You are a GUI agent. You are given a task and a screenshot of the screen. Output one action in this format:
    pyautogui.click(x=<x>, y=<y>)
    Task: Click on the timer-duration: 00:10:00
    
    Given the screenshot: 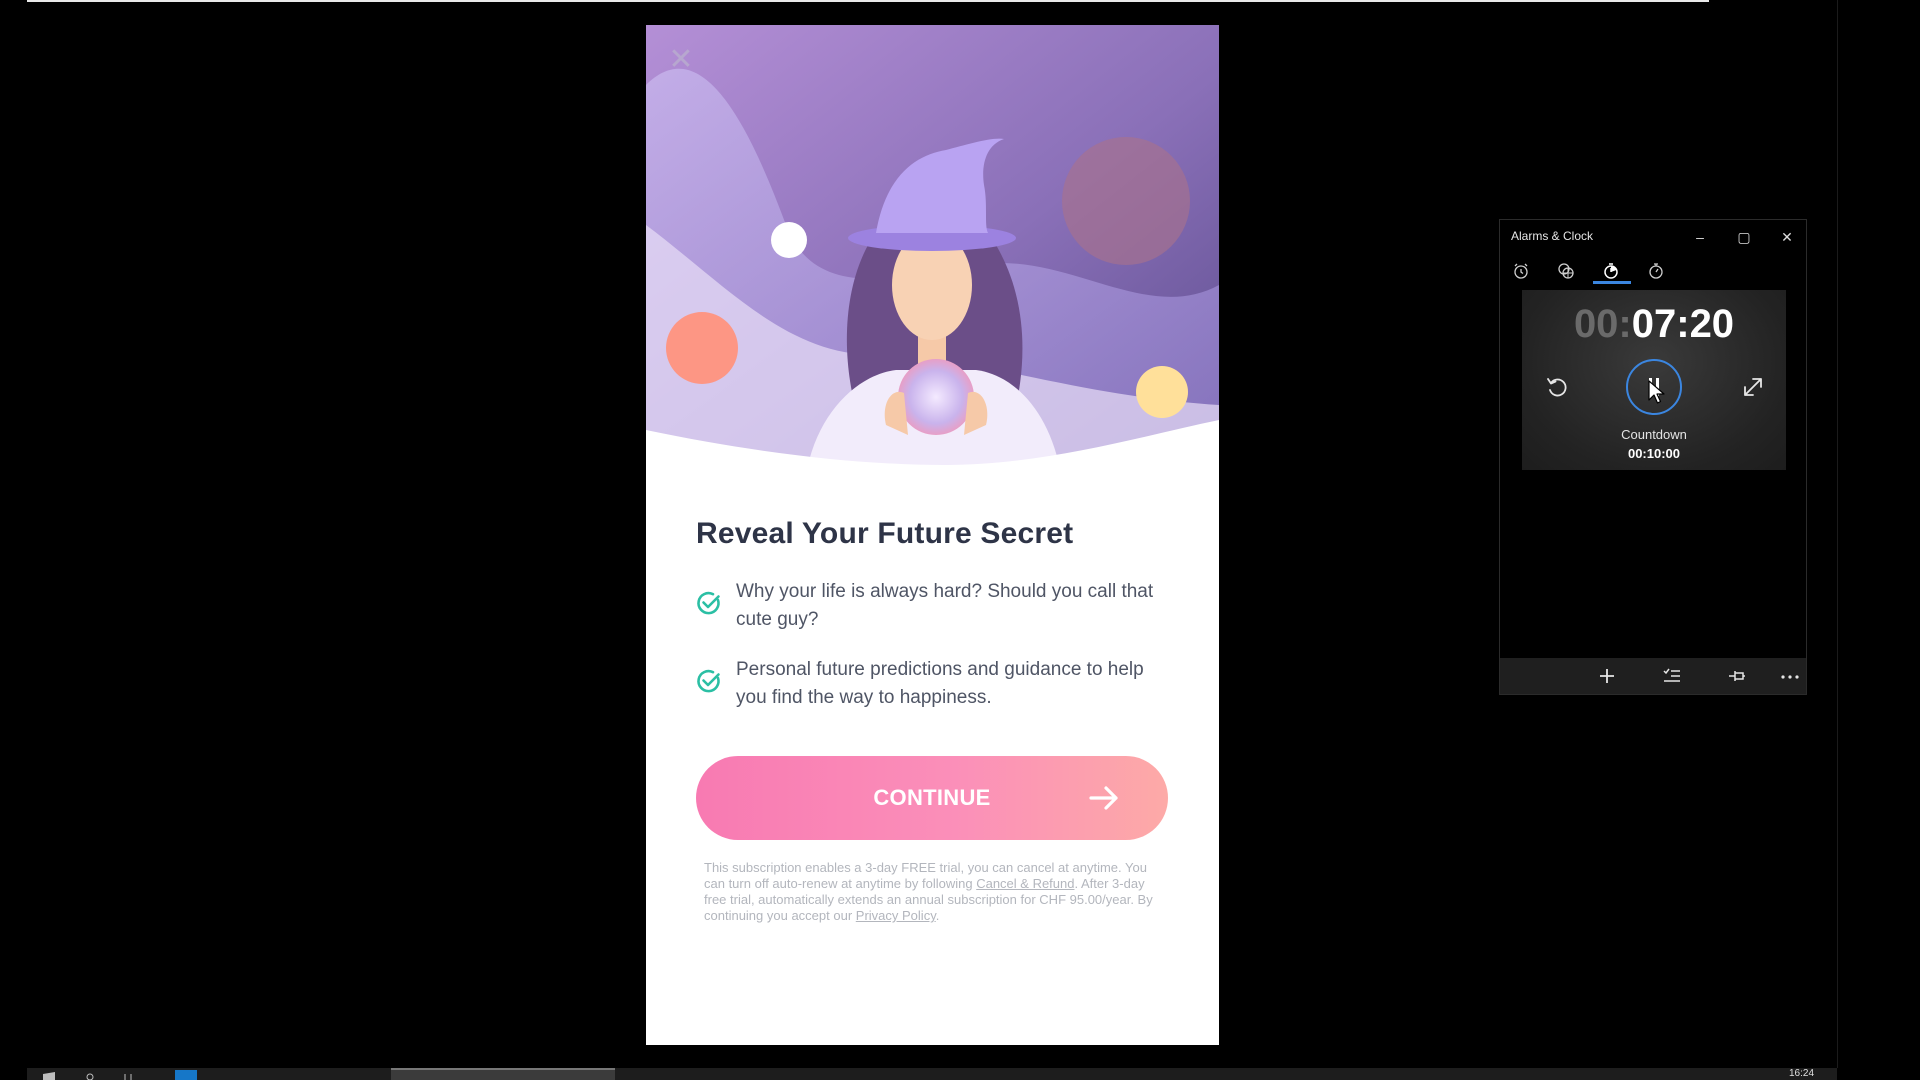 What is the action you would take?
    pyautogui.click(x=1654, y=453)
    